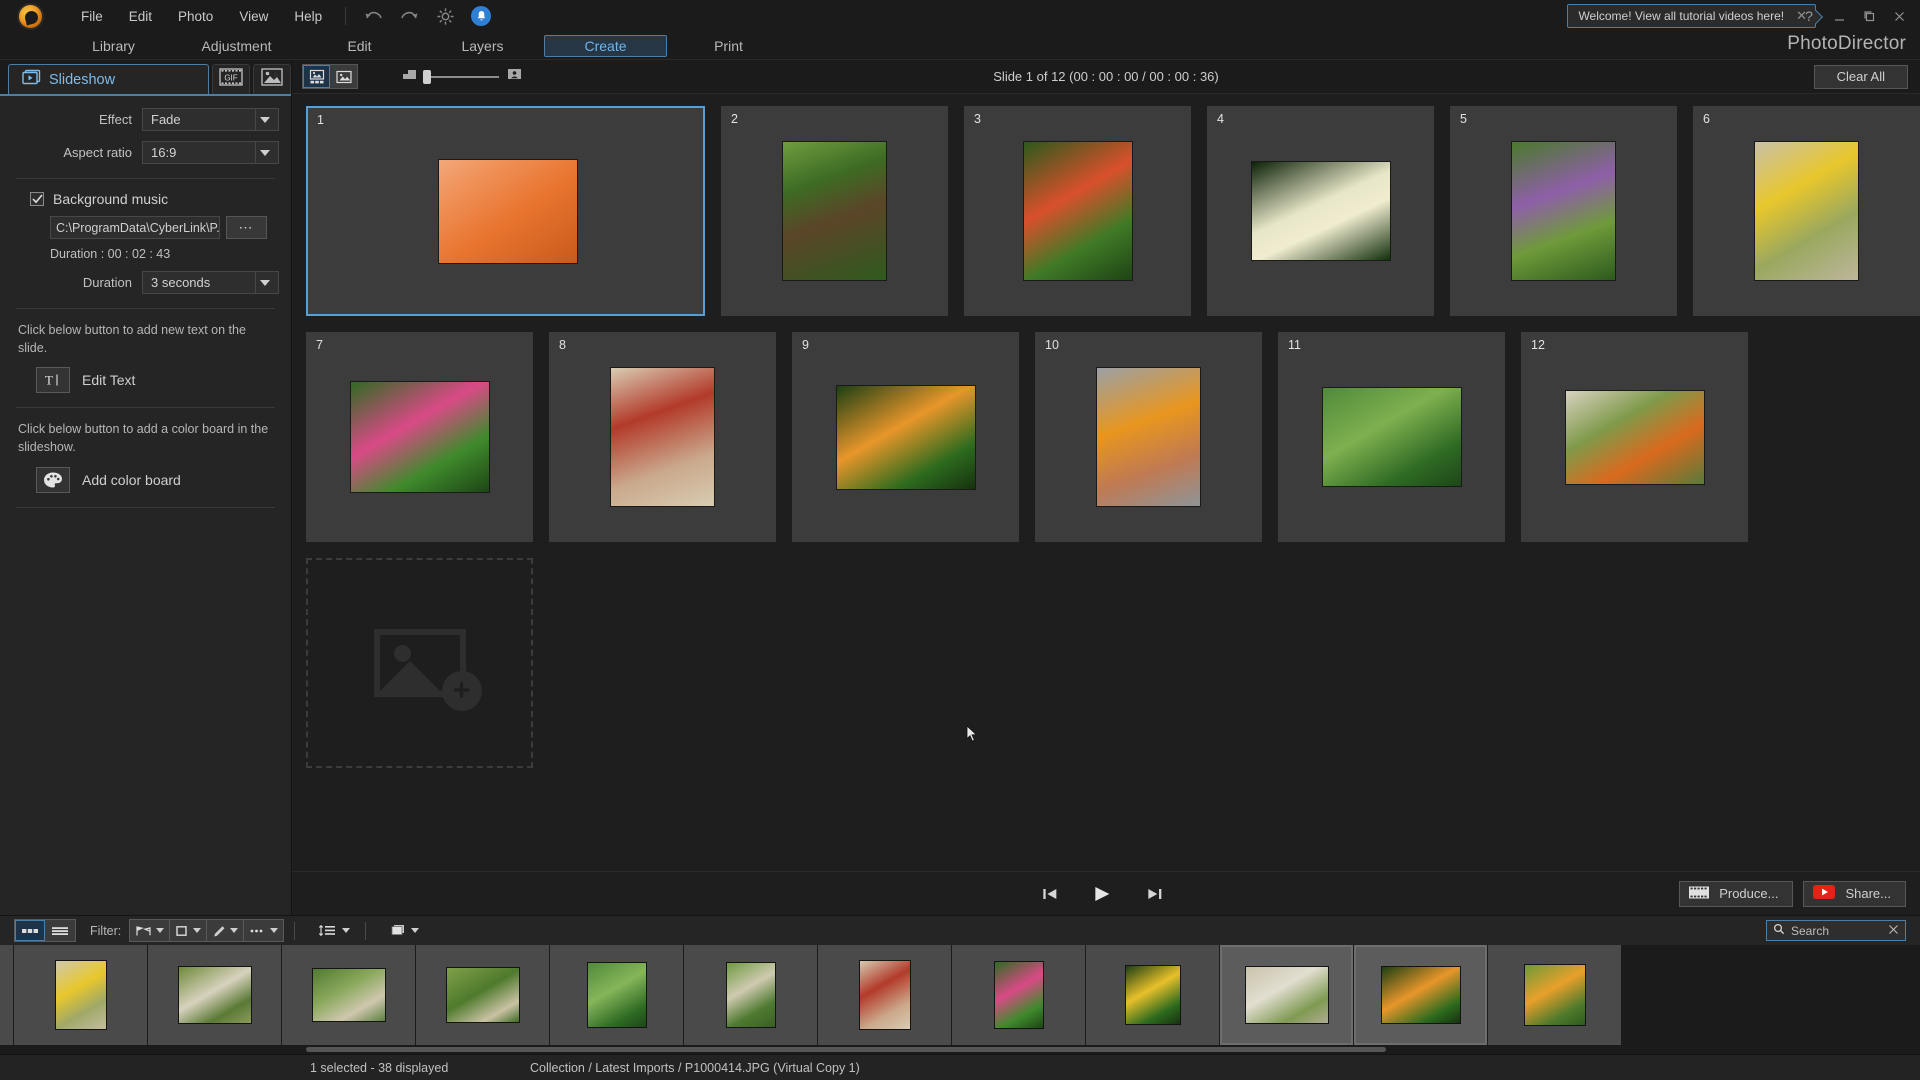 The height and width of the screenshot is (1080, 1920). Describe the element at coordinates (234, 930) in the screenshot. I see `chevron-down-icon` at that location.